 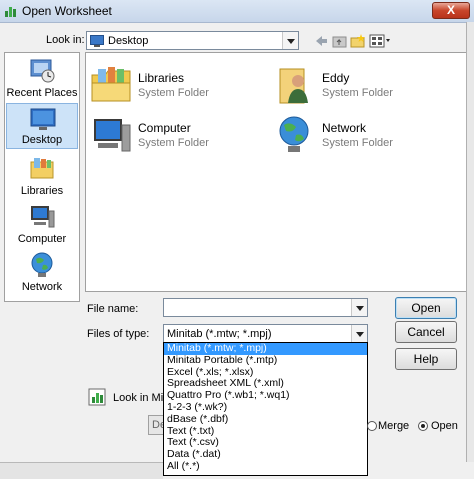 I want to click on file-item-libraries: Libraries System Folder, so click(x=180, y=87).